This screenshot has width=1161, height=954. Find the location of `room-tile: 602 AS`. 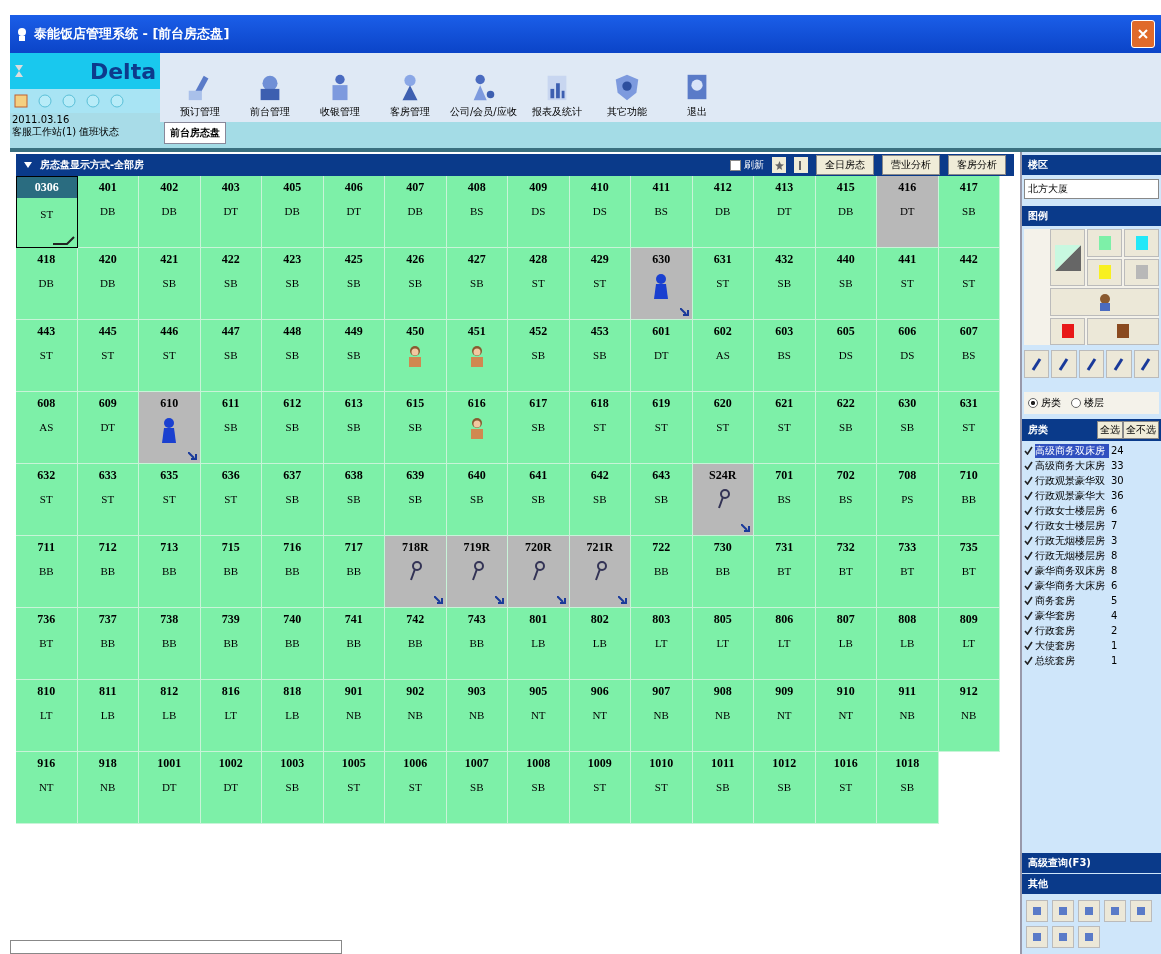

room-tile: 602 AS is located at coordinates (723, 356).